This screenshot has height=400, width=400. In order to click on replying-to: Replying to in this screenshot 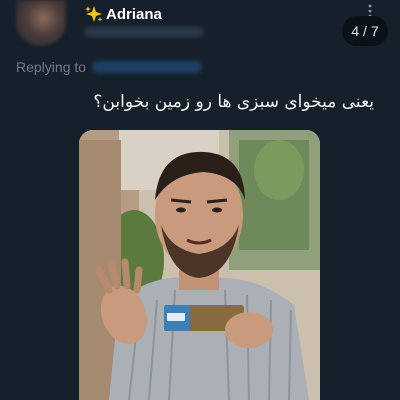, I will do `click(109, 67)`.